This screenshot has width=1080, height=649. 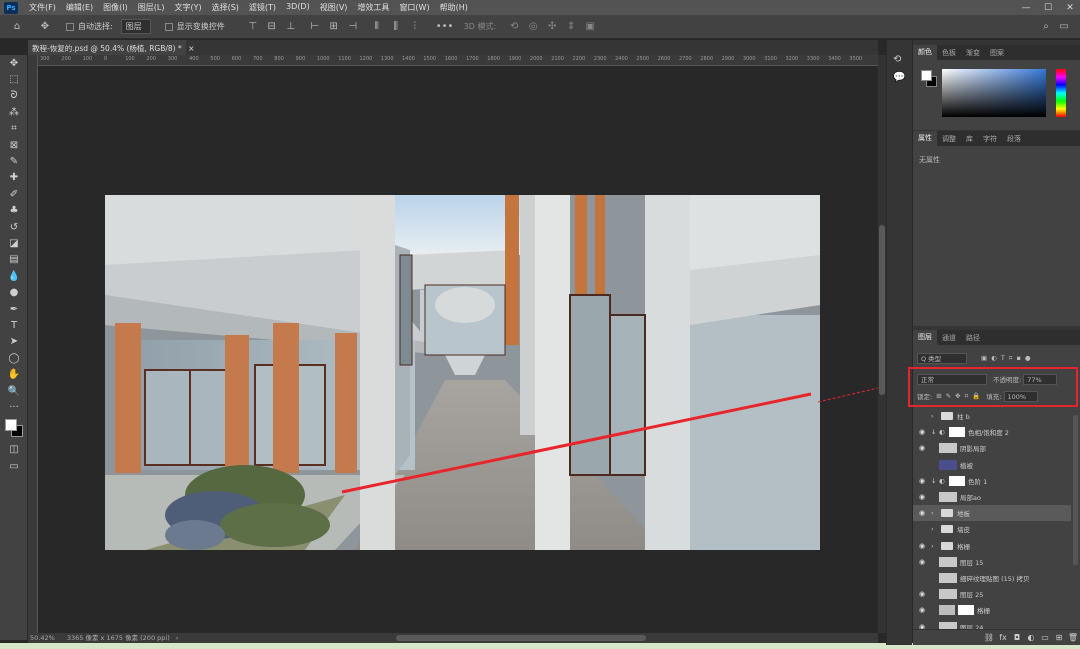 I want to click on properties-panel-tab: 字符, so click(x=990, y=139).